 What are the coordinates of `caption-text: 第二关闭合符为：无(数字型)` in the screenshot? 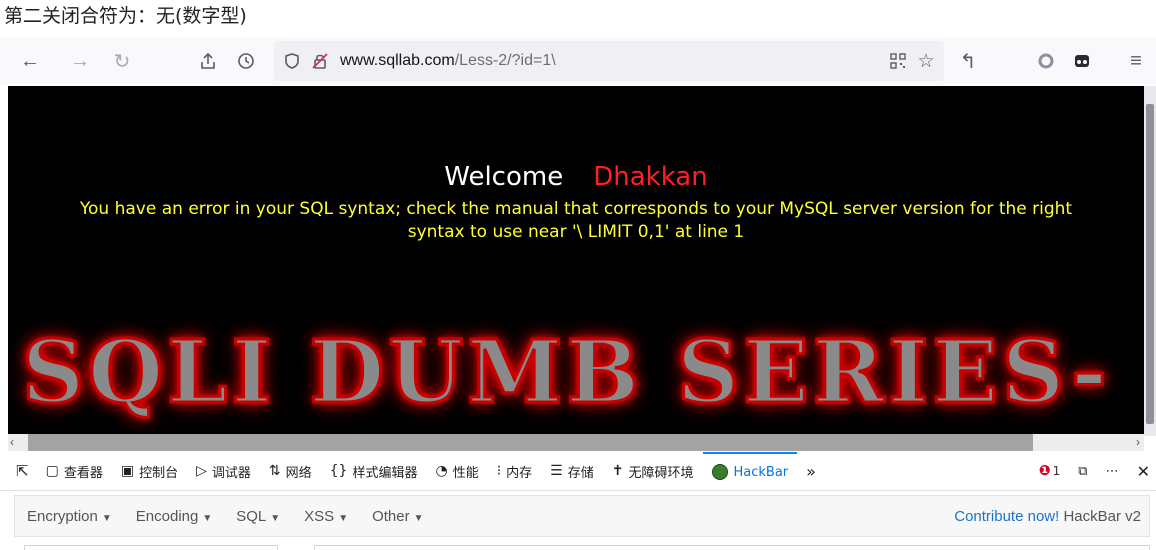 It's located at (125, 16).